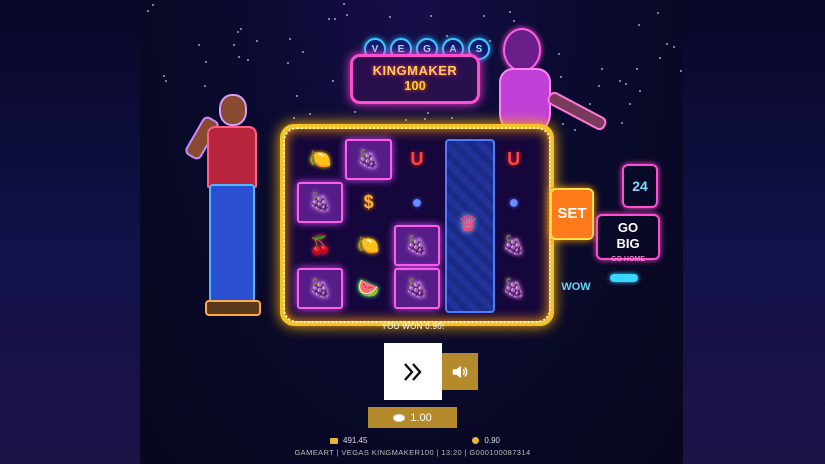 The width and height of the screenshot is (825, 464). I want to click on balance-stat: 491.45, so click(348, 440).